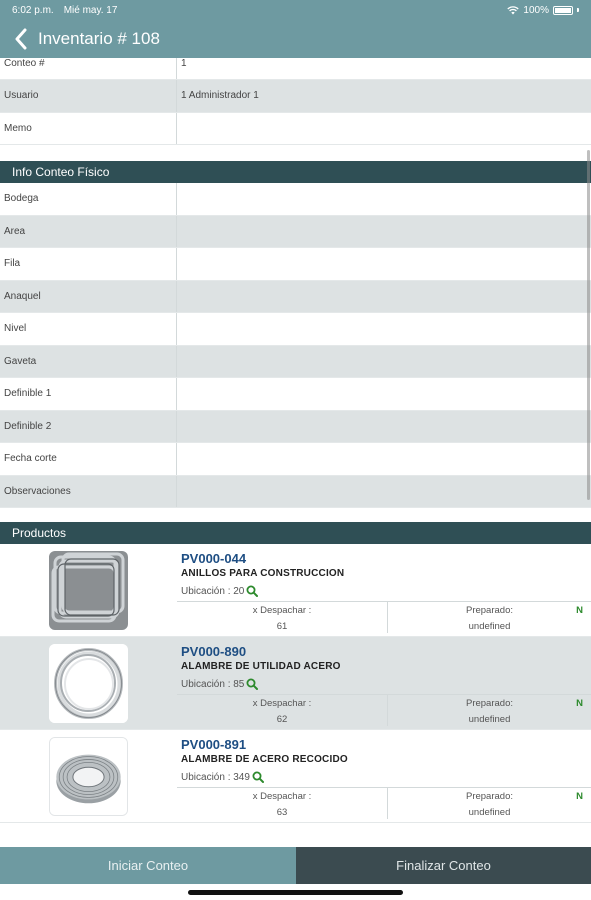 The width and height of the screenshot is (591, 900). I want to click on field-row-fila: Fila, so click(295, 264).